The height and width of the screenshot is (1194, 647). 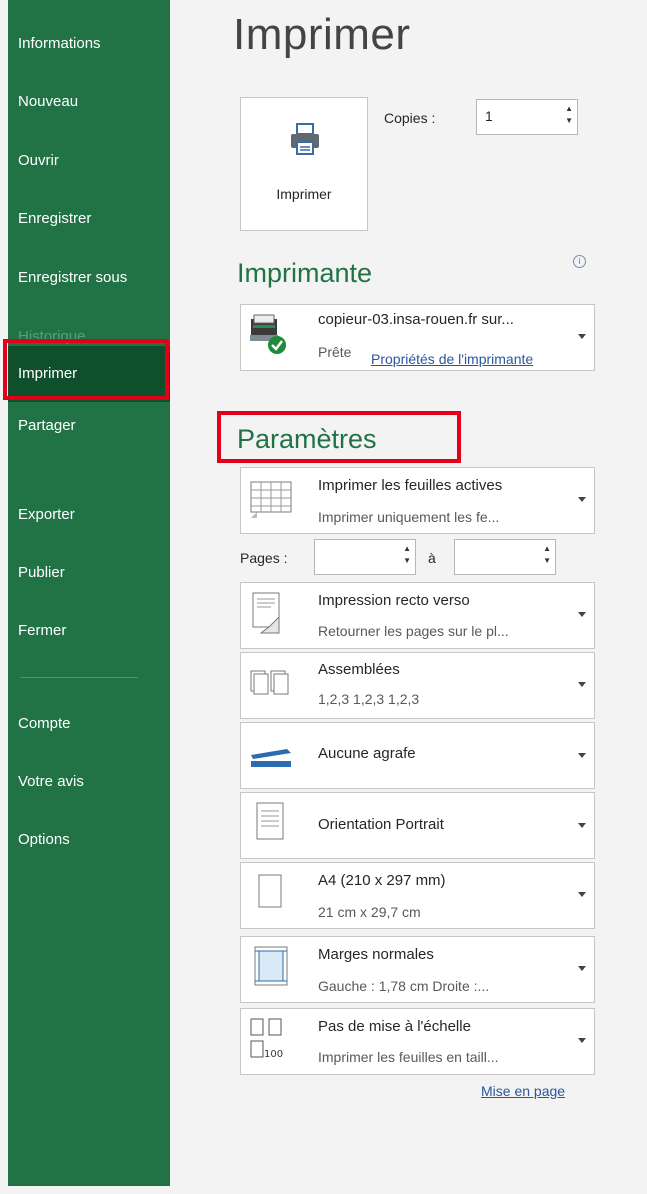 What do you see at coordinates (271, 966) in the screenshot?
I see `page-margins-icon` at bounding box center [271, 966].